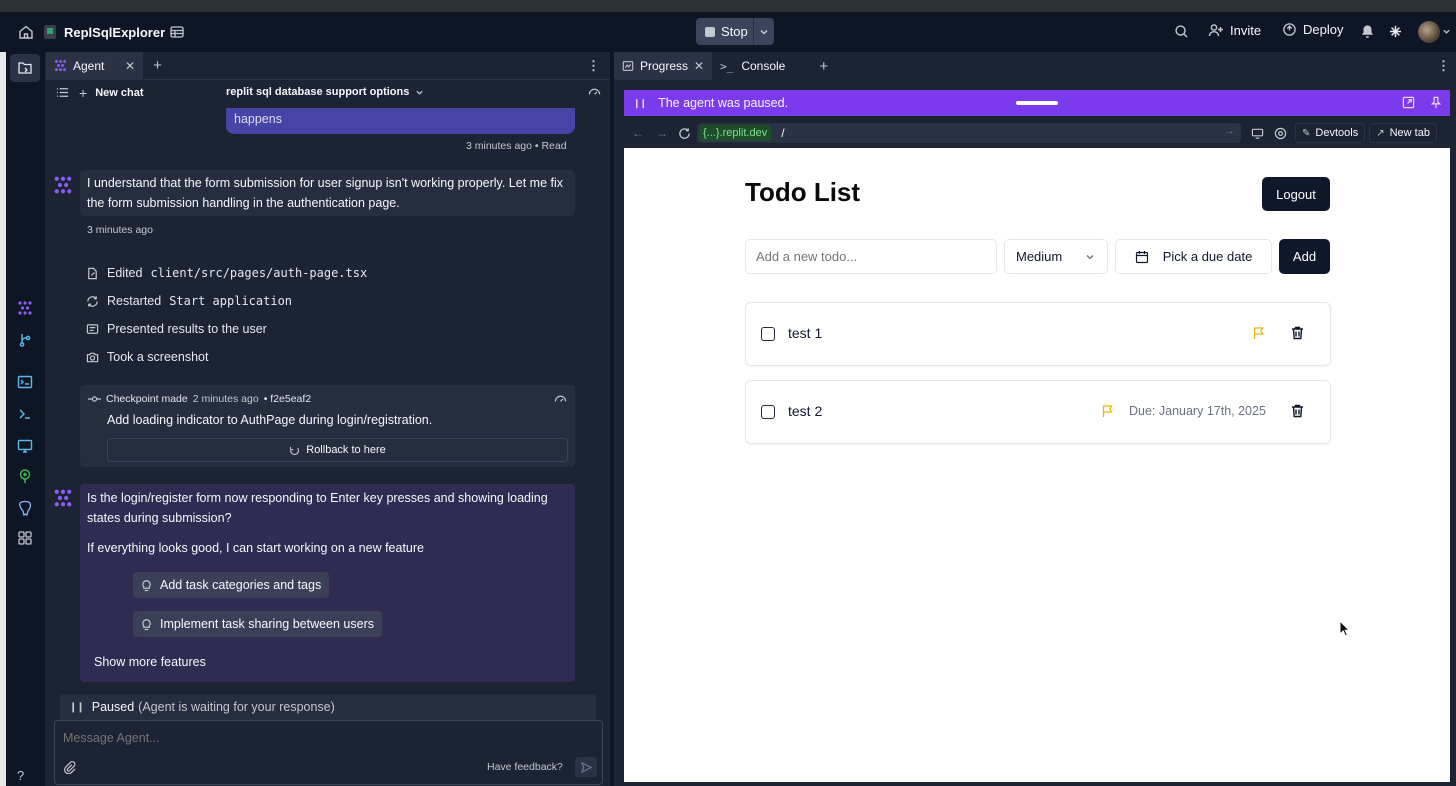  Describe the element at coordinates (337, 450) in the screenshot. I see `rollback-button: Rollback to here` at that location.